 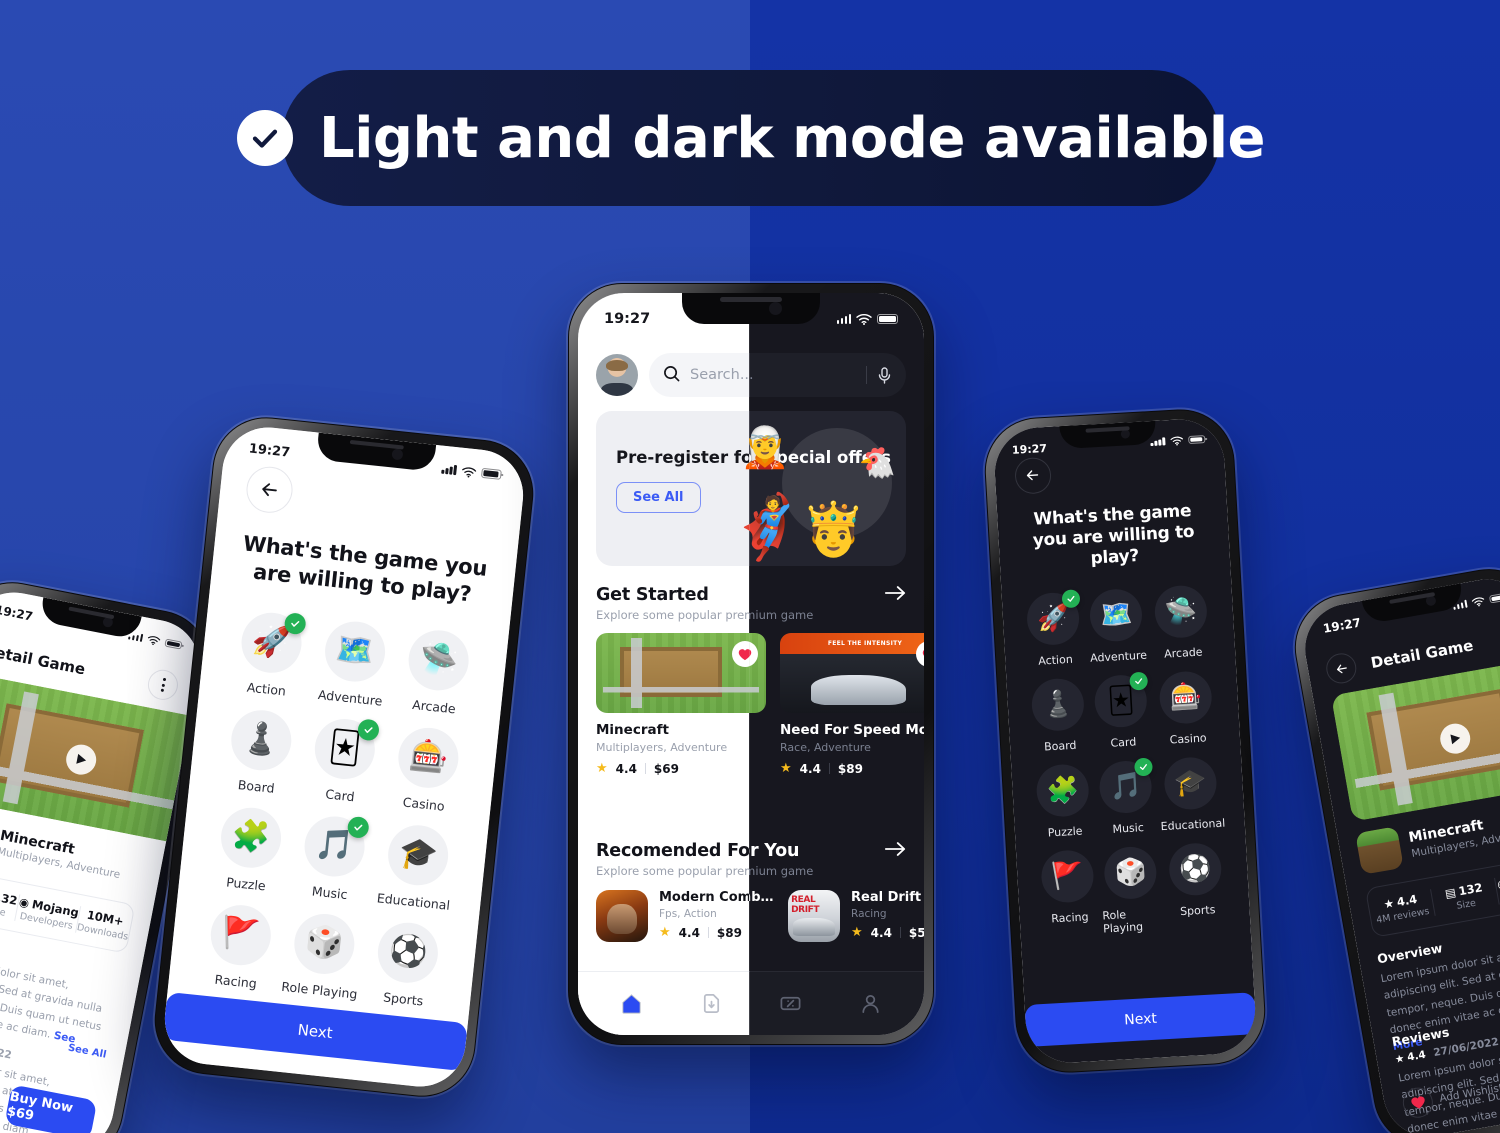 I want to click on mic-button, so click(x=879, y=375).